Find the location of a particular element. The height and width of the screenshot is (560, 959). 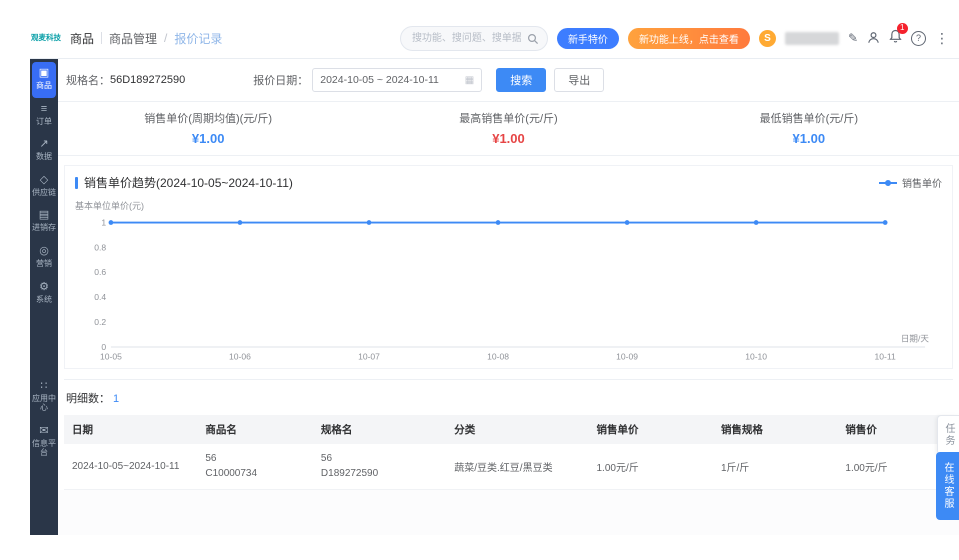

cell-product: 56 C10000734 is located at coordinates (255, 467).